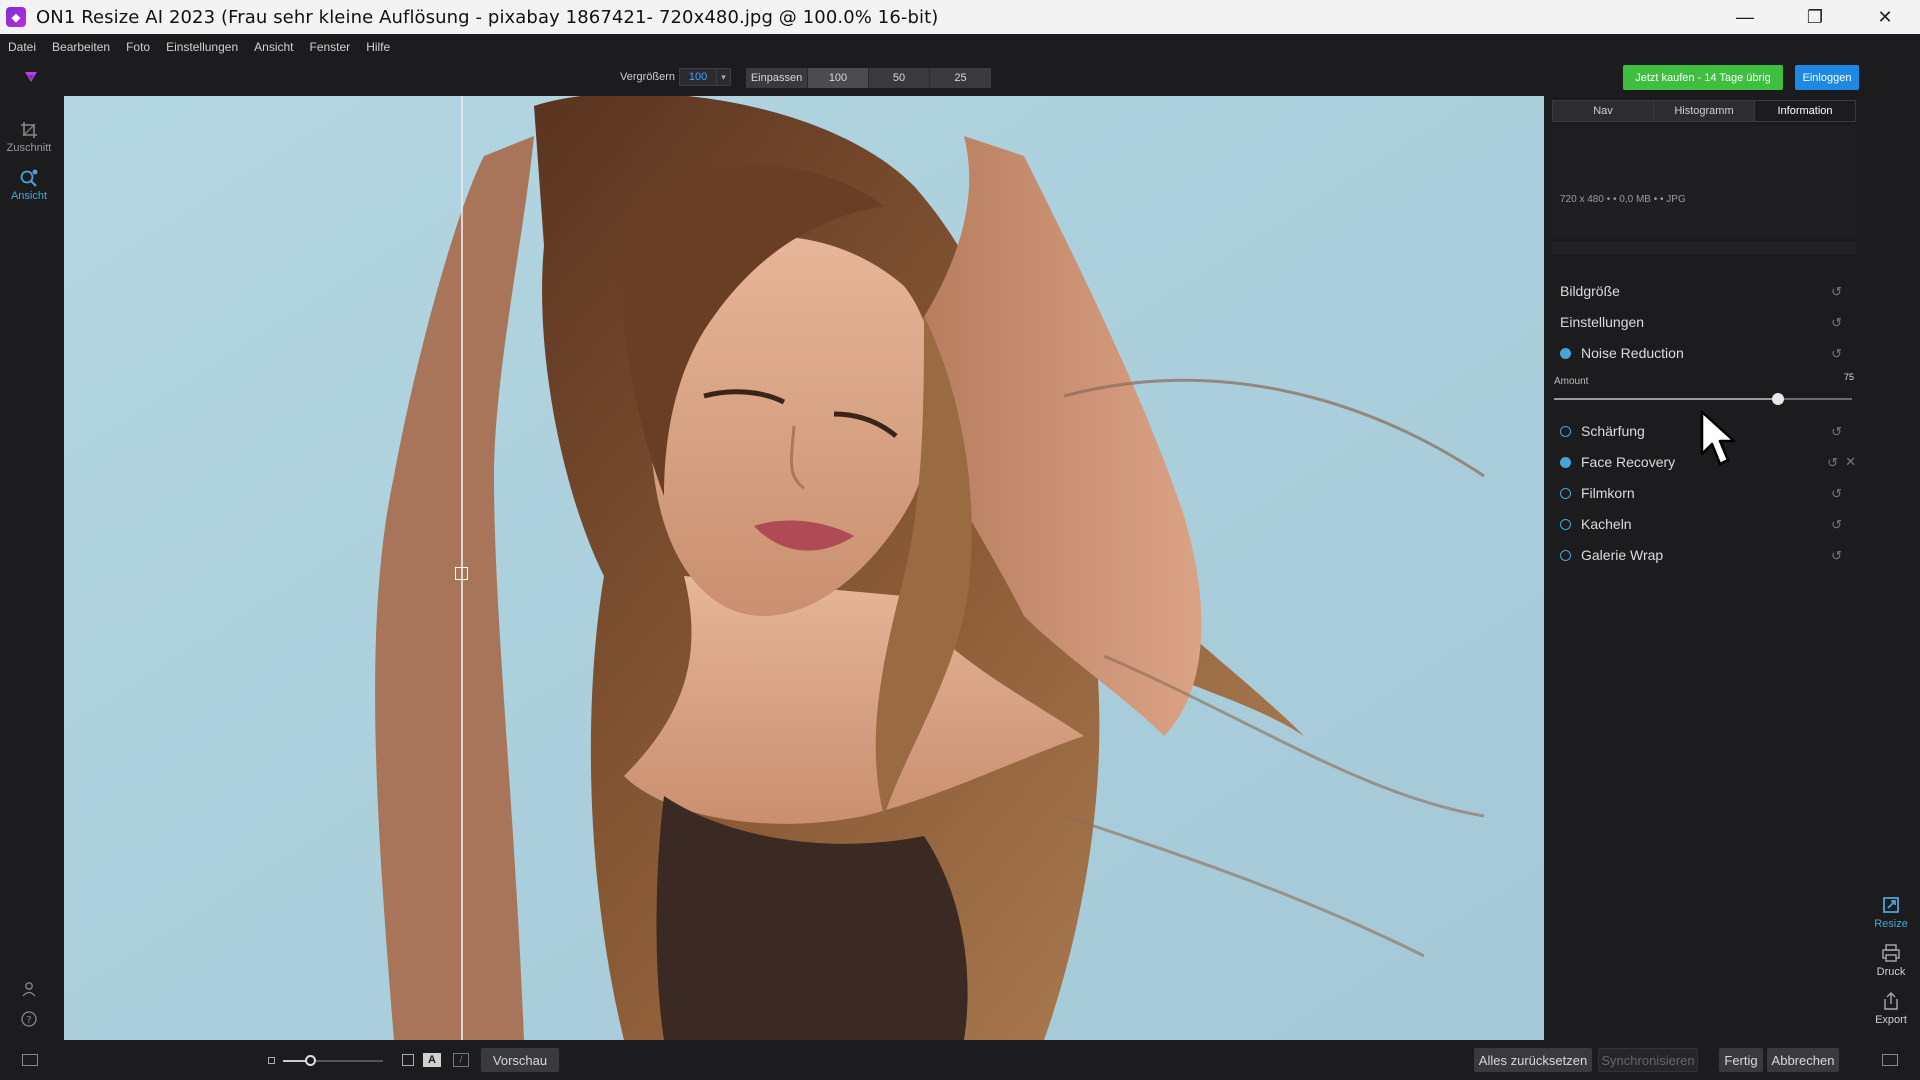 This screenshot has width=1920, height=1080. Describe the element at coordinates (1704, 181) in the screenshot. I see `info-box: 720 x 480 • • 0,0 MB • • JPG` at that location.